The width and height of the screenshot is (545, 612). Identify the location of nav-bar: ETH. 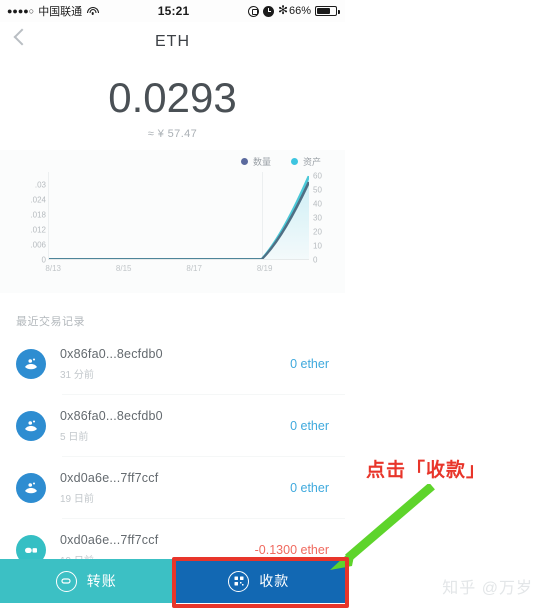
(172, 42).